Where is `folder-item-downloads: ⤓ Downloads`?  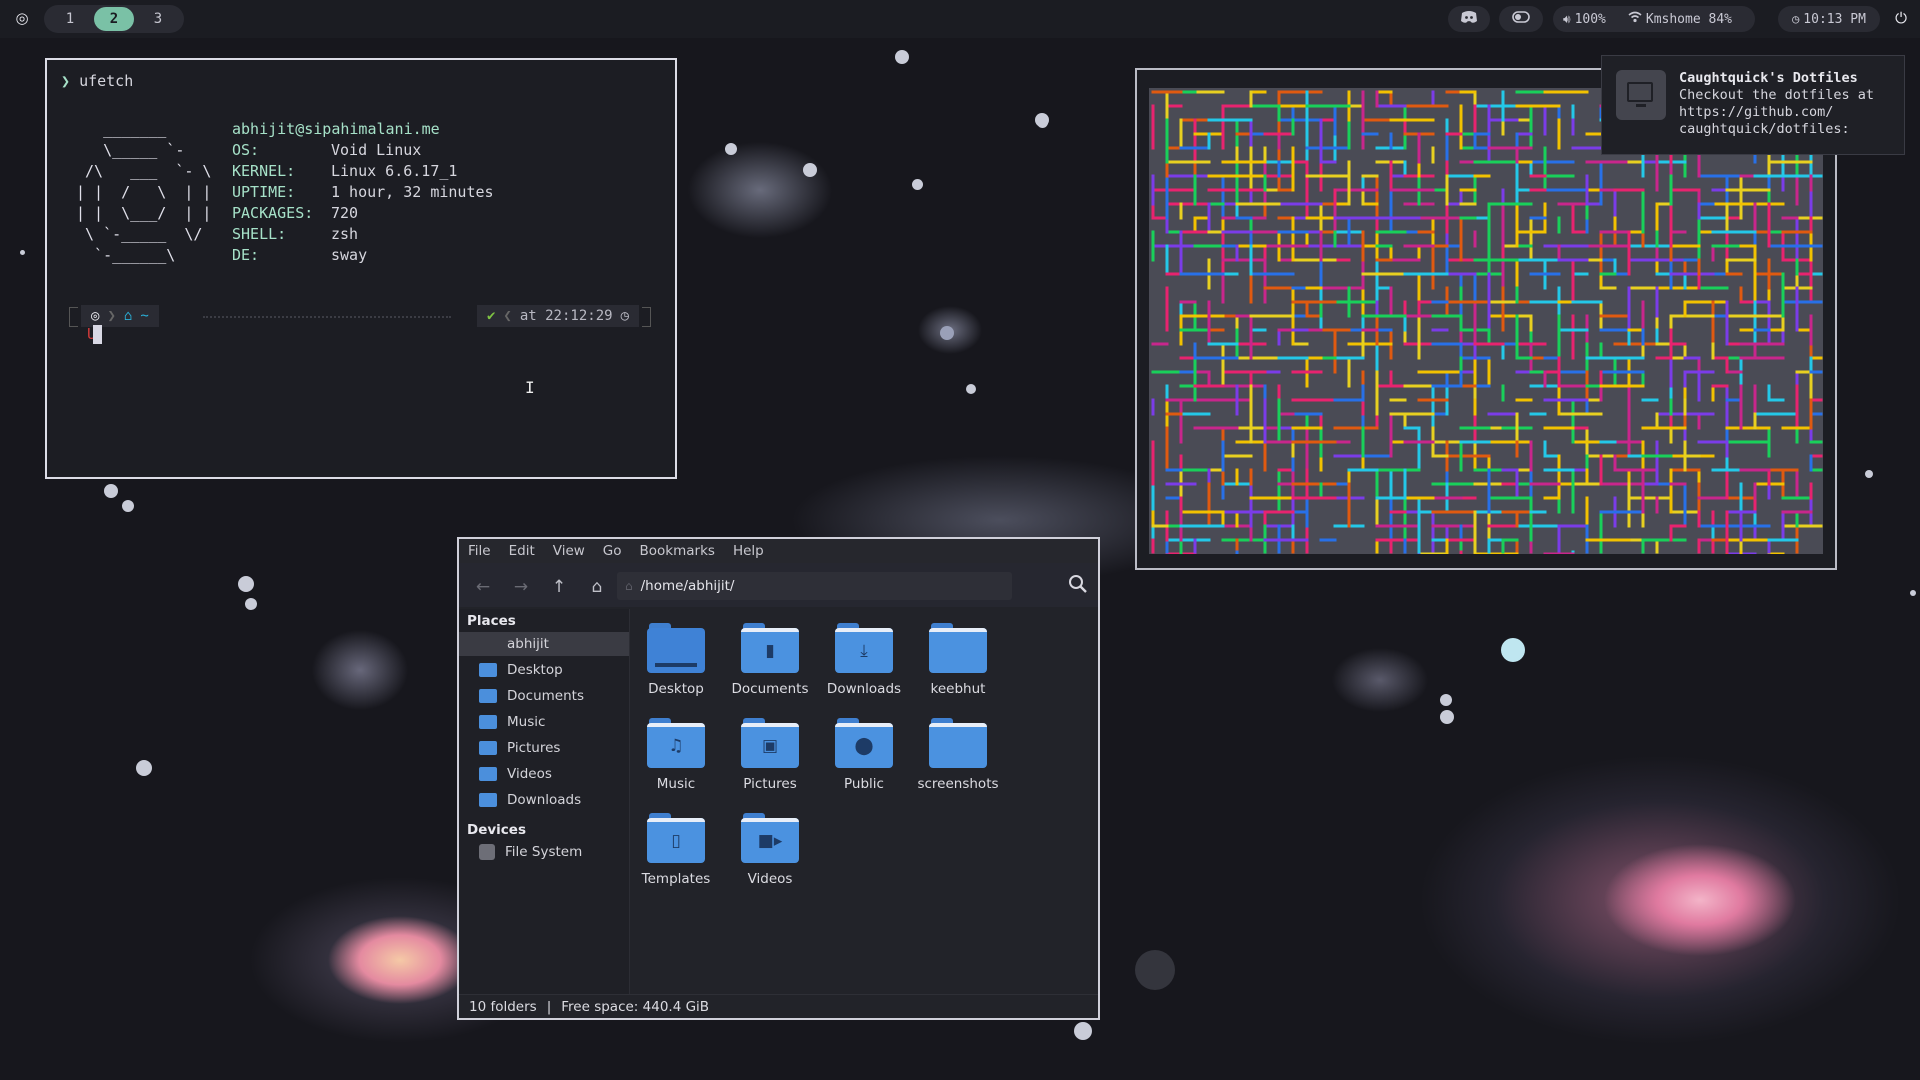 folder-item-downloads: ⤓ Downloads is located at coordinates (864, 660).